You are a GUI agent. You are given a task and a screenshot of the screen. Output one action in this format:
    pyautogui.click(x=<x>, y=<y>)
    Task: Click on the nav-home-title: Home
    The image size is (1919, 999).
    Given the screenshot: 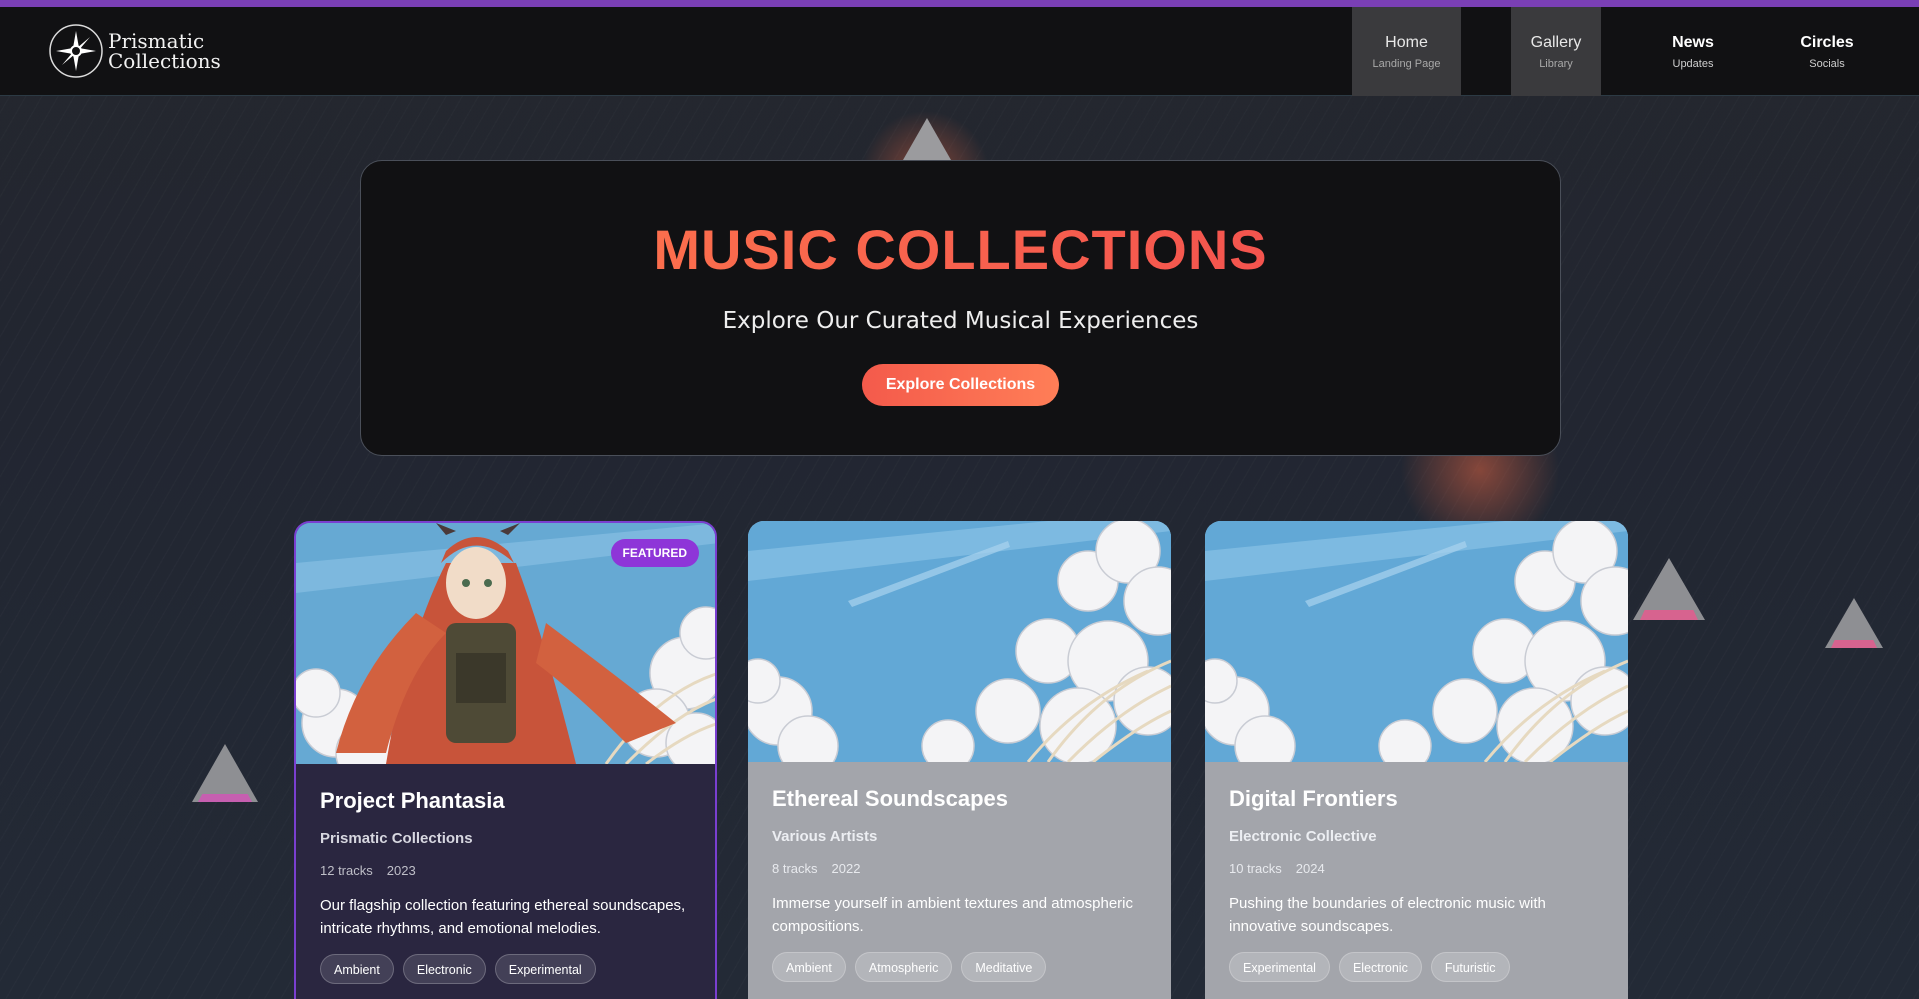 What is the action you would take?
    pyautogui.click(x=1406, y=42)
    